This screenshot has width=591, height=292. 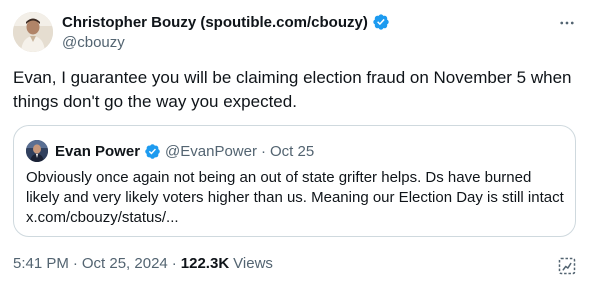 What do you see at coordinates (253, 263) in the screenshot?
I see `views-label: Views` at bounding box center [253, 263].